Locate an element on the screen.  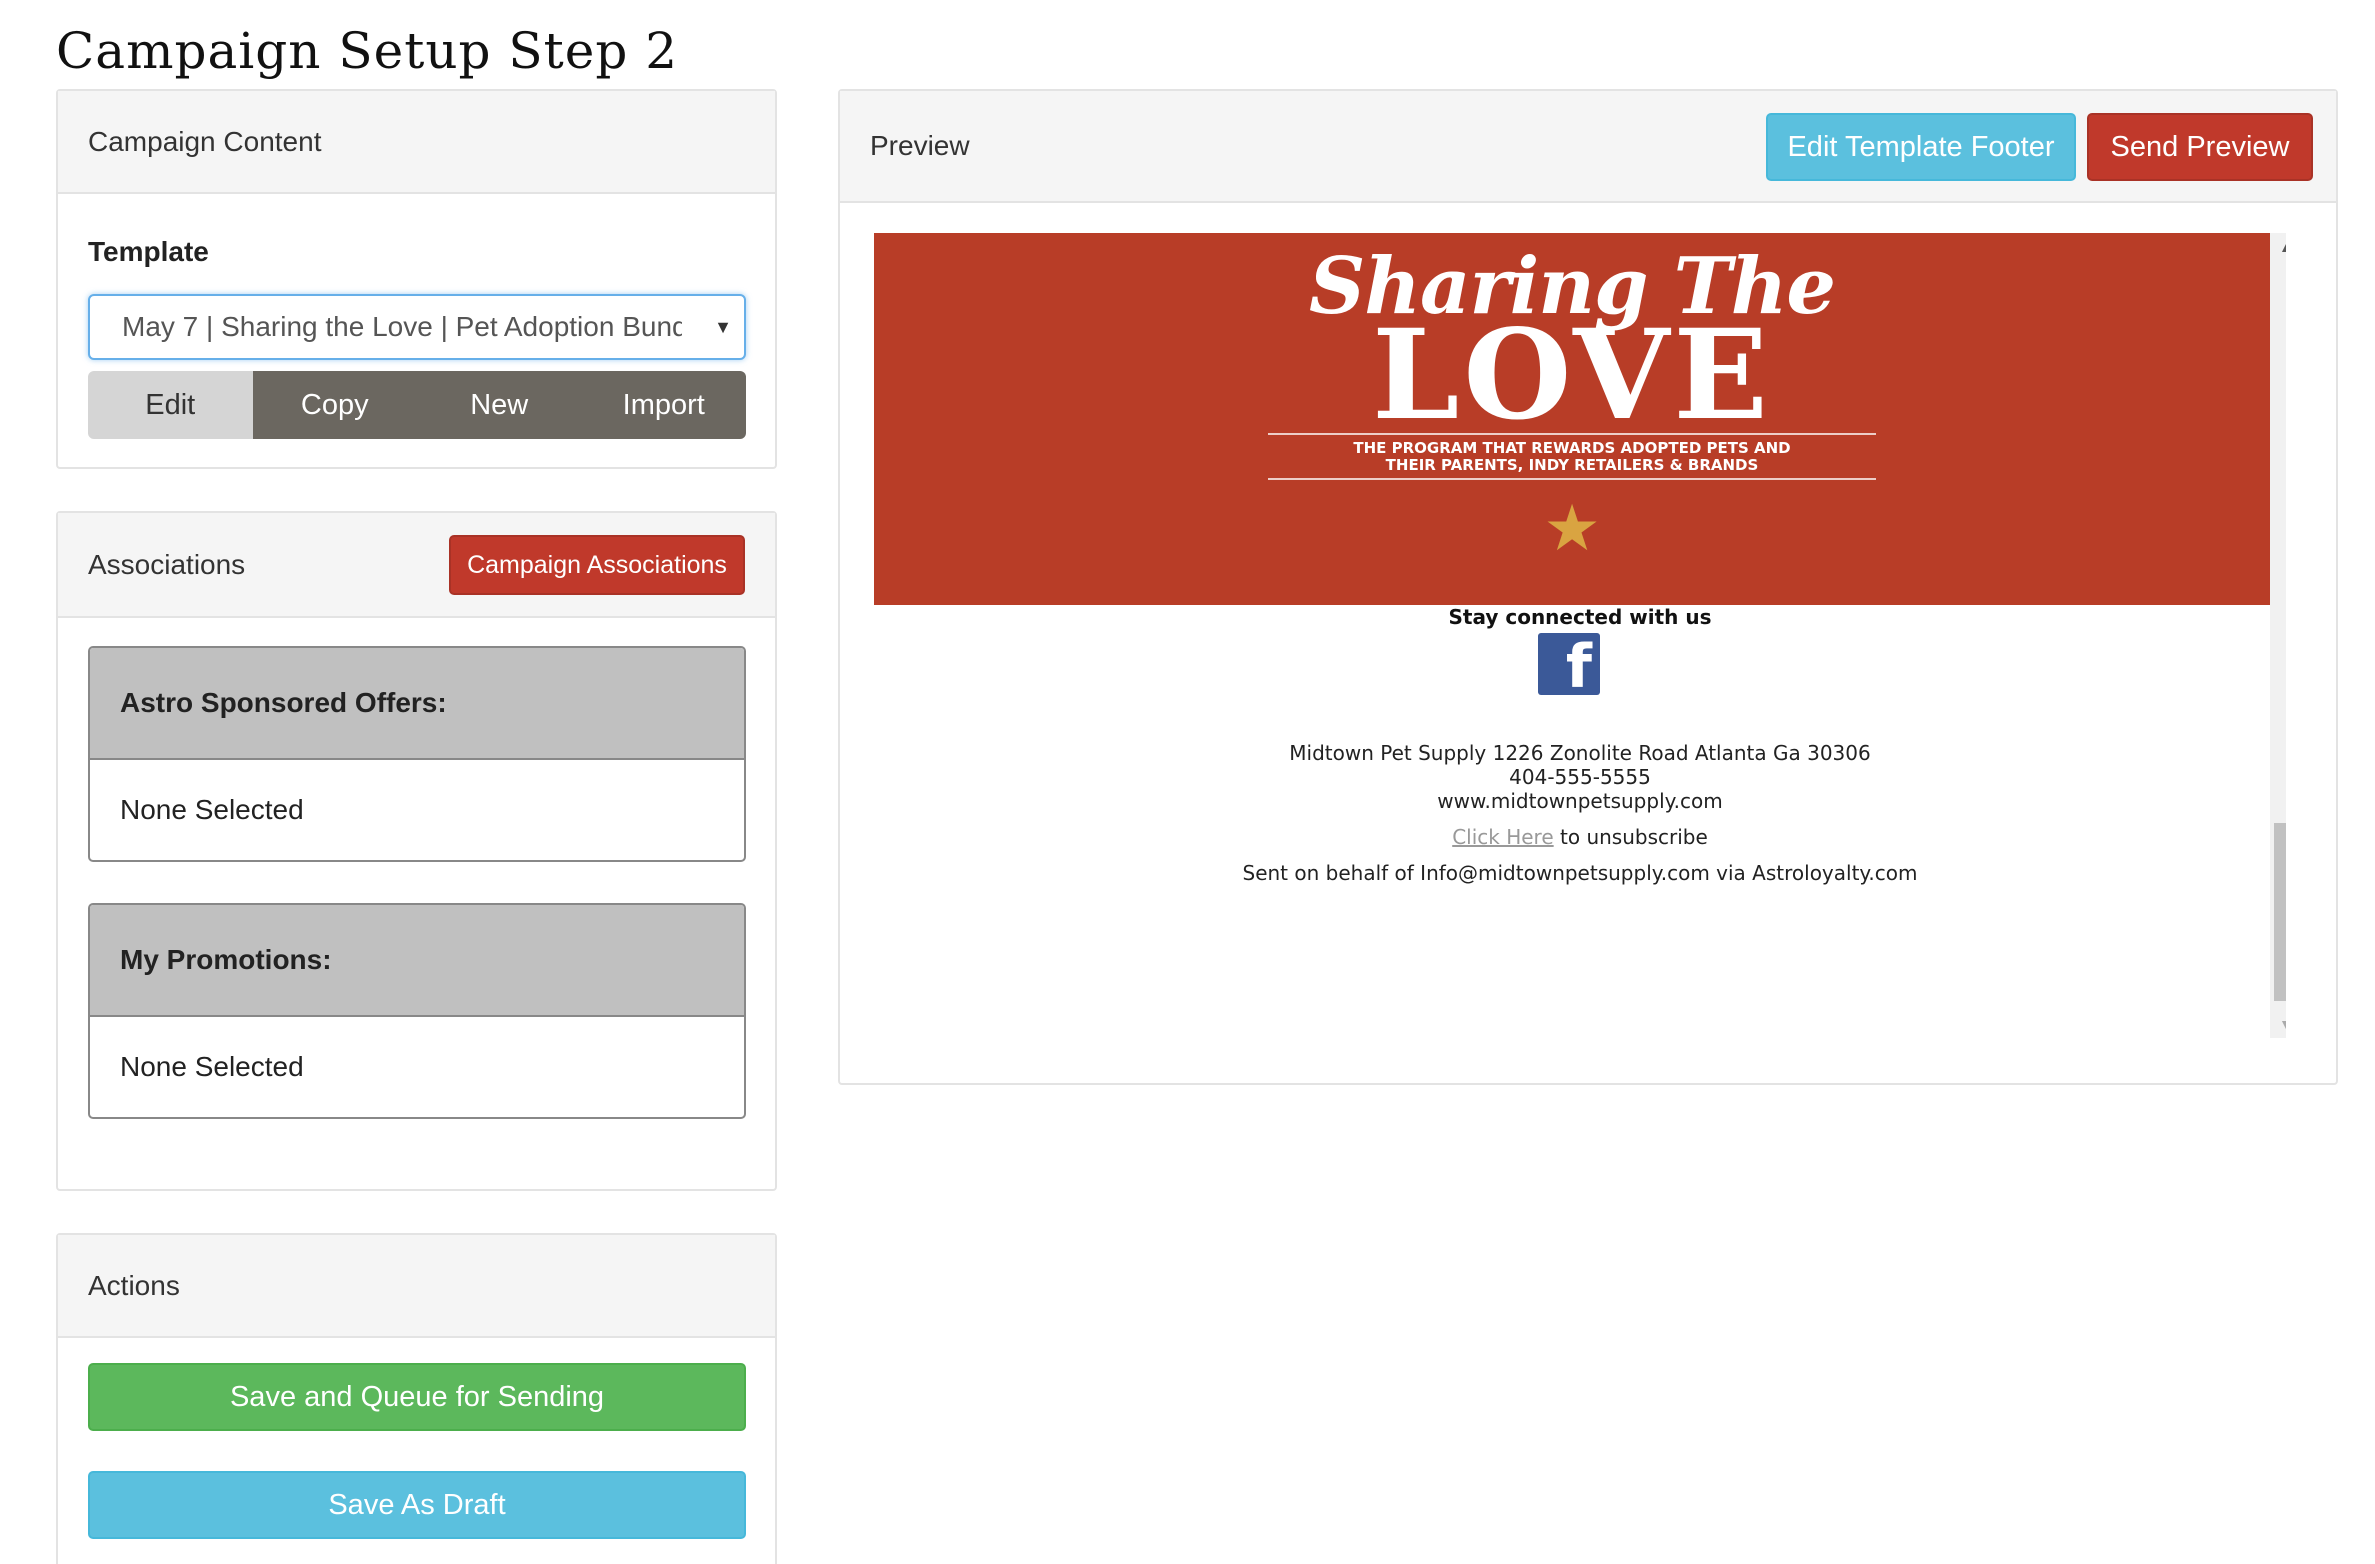
scroll-down-arrow-icon: ▼ is located at coordinates (2278, 1024).